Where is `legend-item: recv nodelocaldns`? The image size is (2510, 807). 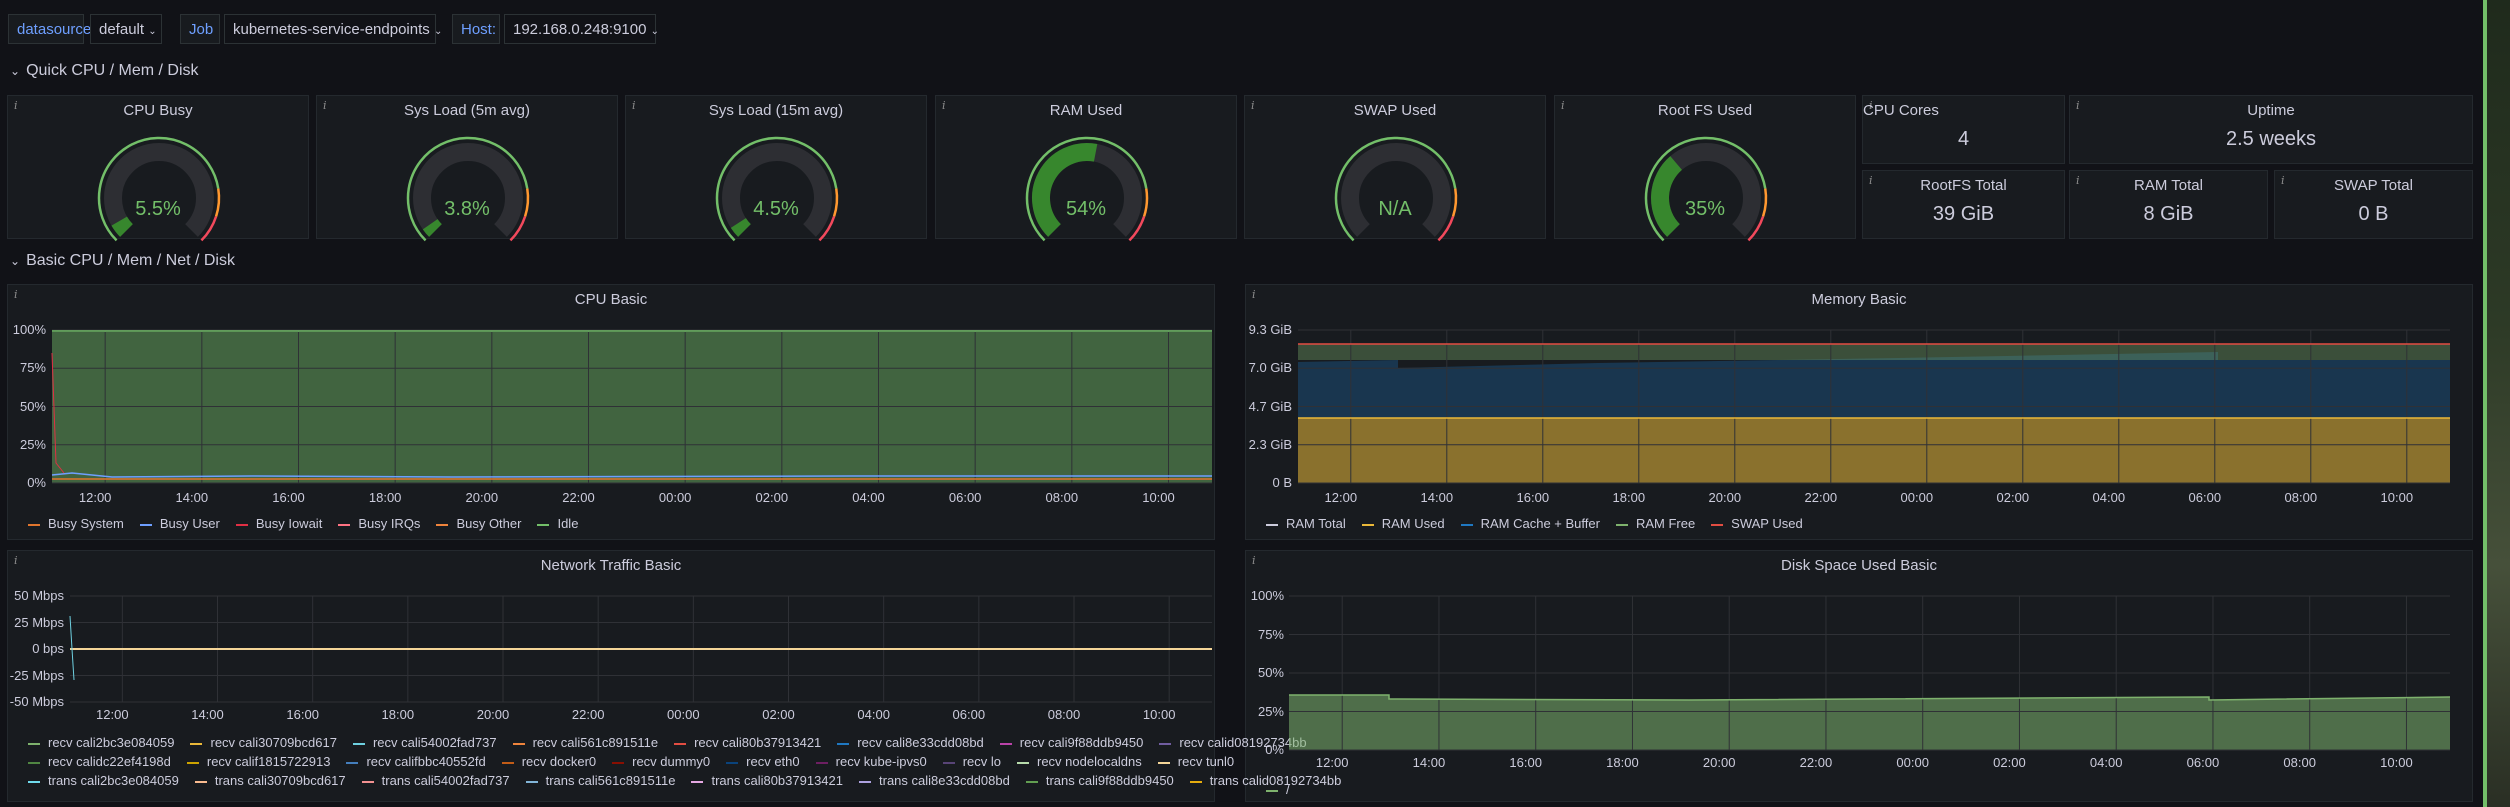
legend-item: recv nodelocaldns is located at coordinates (1079, 761).